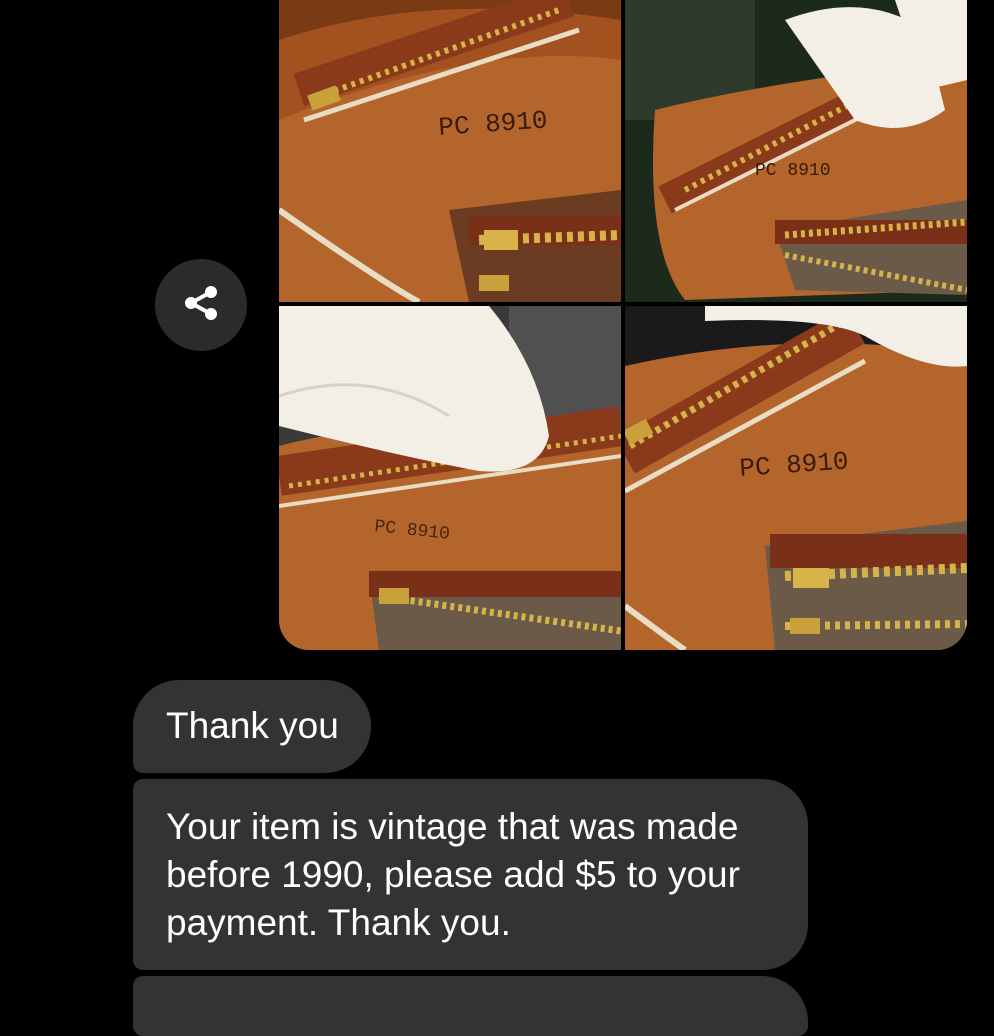  I want to click on share-icon, so click(201, 305).